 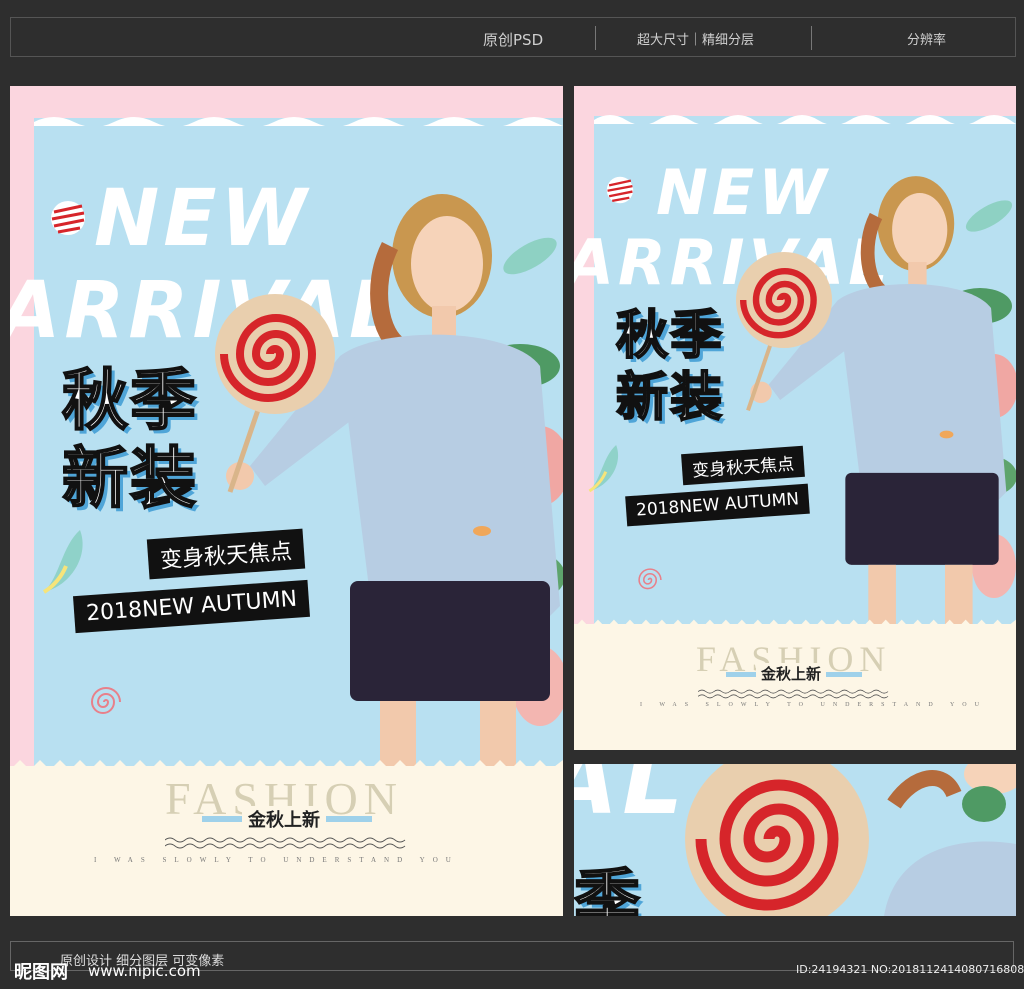 What do you see at coordinates (950, 840) in the screenshot?
I see `model-detail` at bounding box center [950, 840].